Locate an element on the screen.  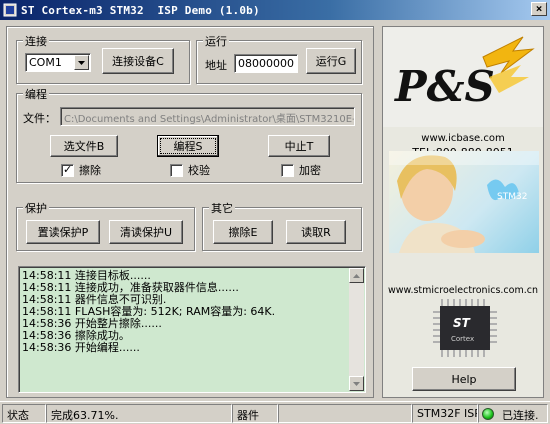
scroll-down-button is located at coordinates (356, 383).